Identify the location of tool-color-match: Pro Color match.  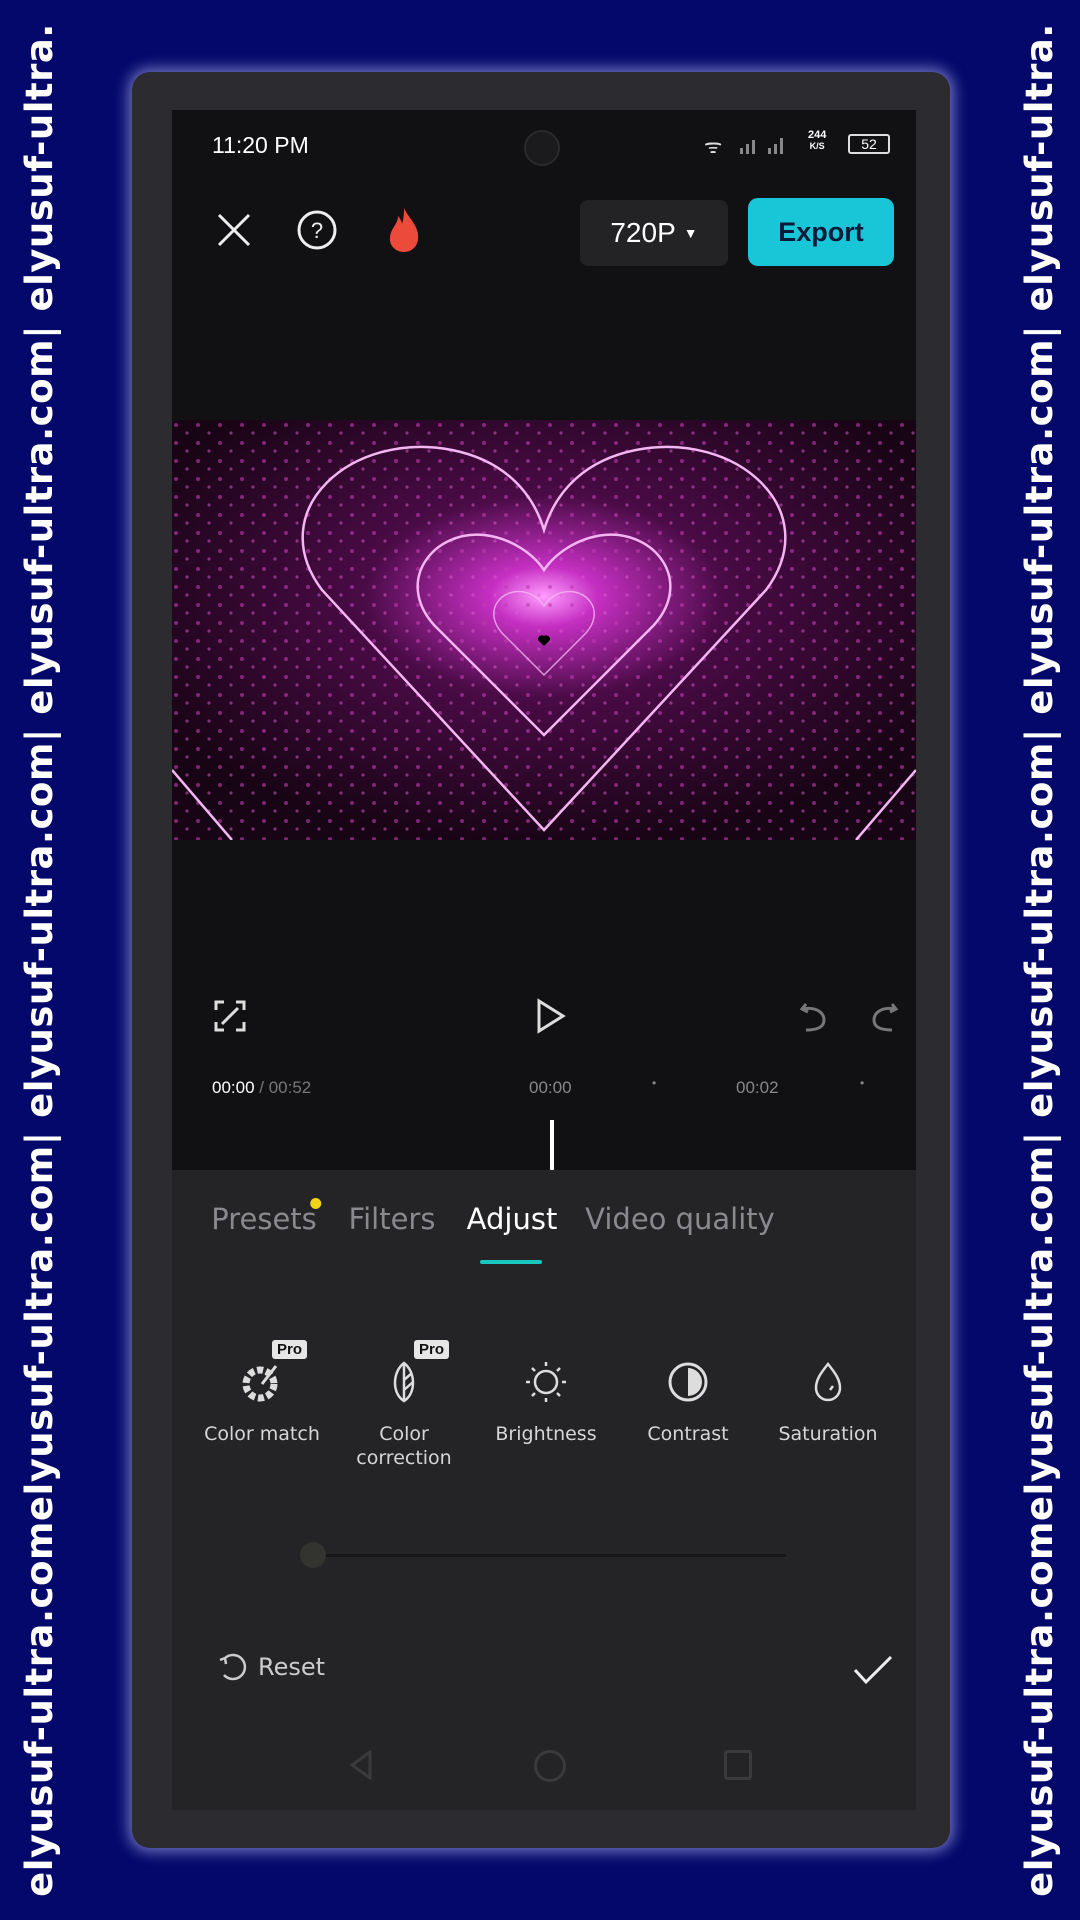
(262, 1393).